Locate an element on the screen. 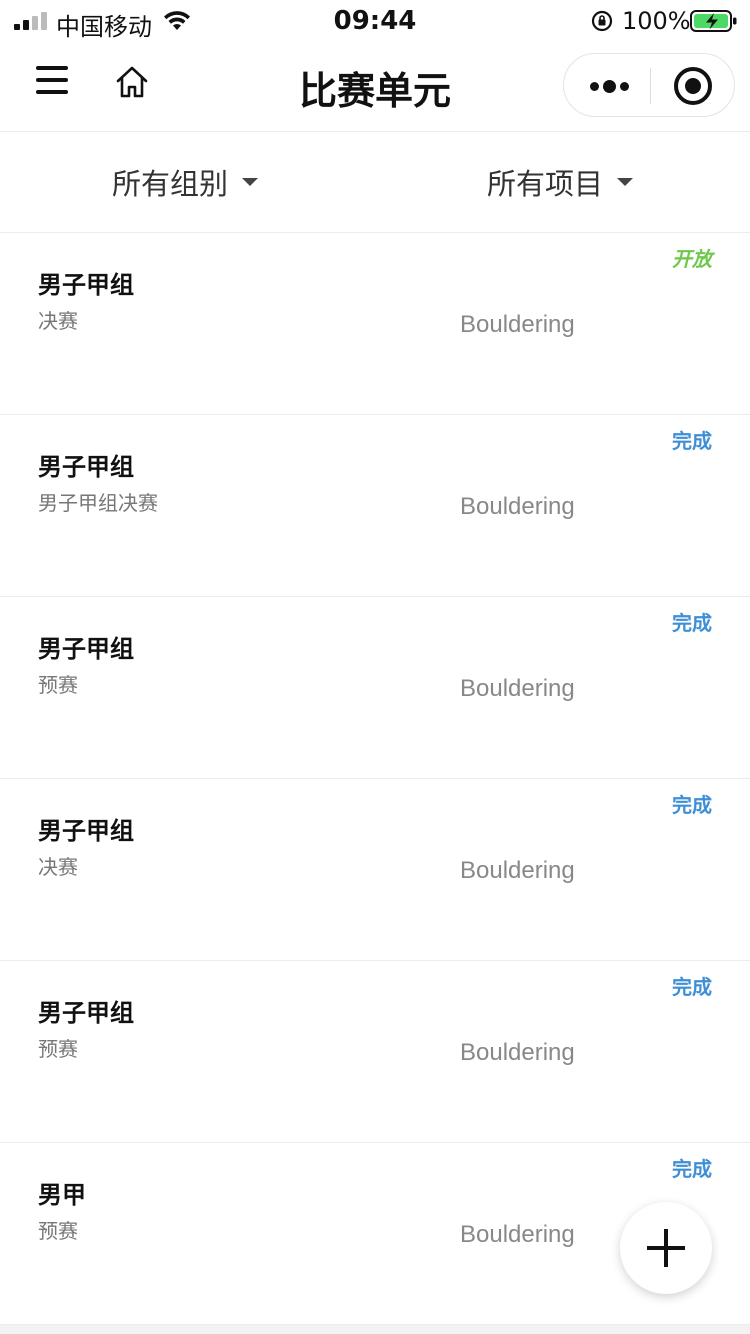 The width and height of the screenshot is (750, 1334). group-filter-dropdown: 所有组别 is located at coordinates (185, 182).